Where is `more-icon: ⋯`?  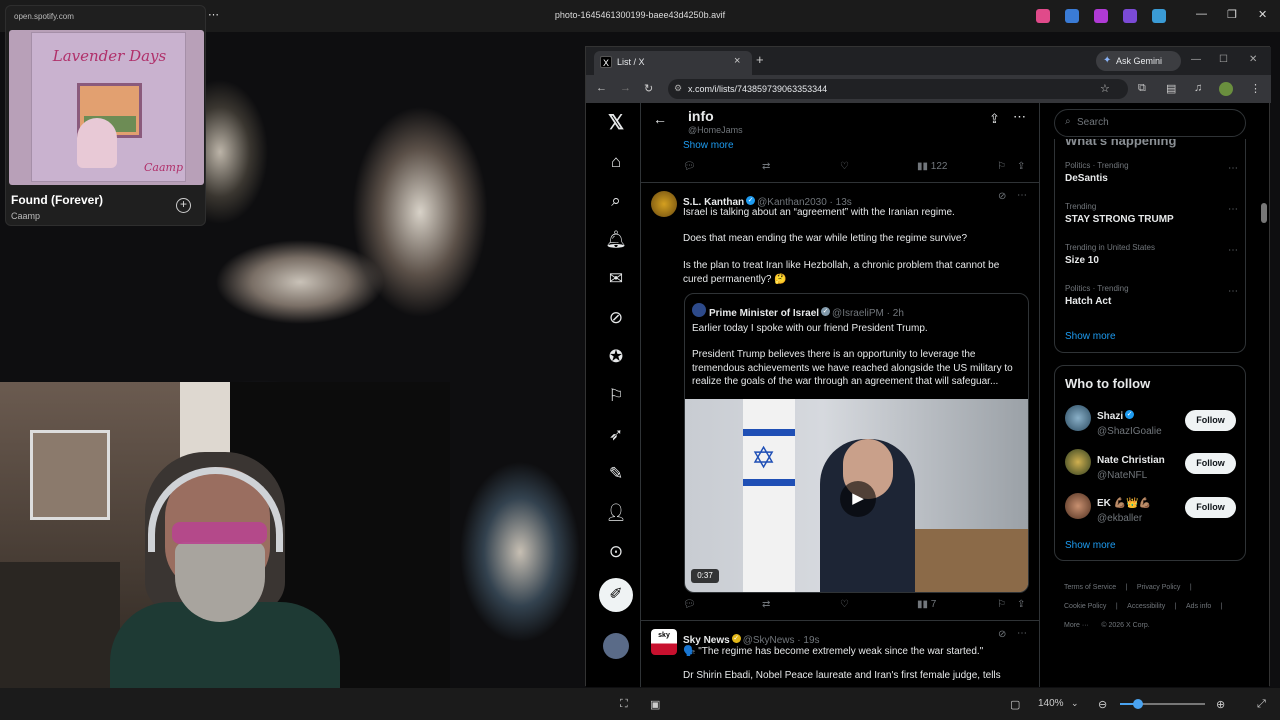
more-icon: ⋯ is located at coordinates (213, 14).